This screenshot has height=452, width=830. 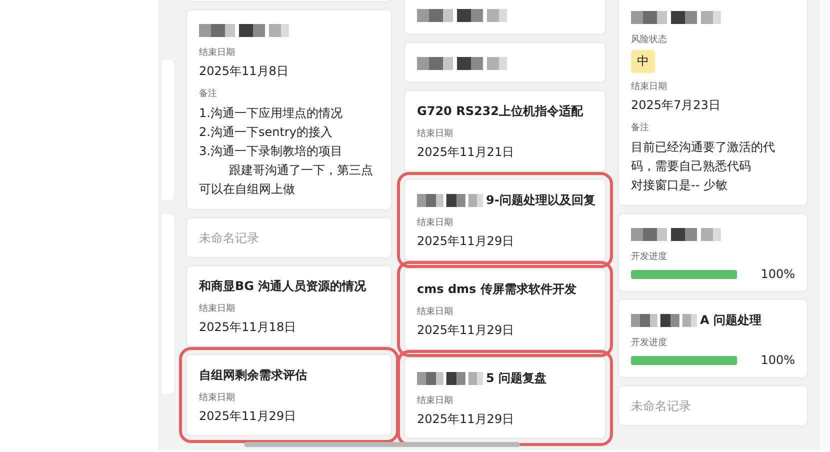 I want to click on task-card: 风险状态 中 结束日期 2025年7月23日 备注 目前已经沟通要了激活的代码，需要自己熟悉代码 对接窗口是-- 少敏, so click(x=713, y=103).